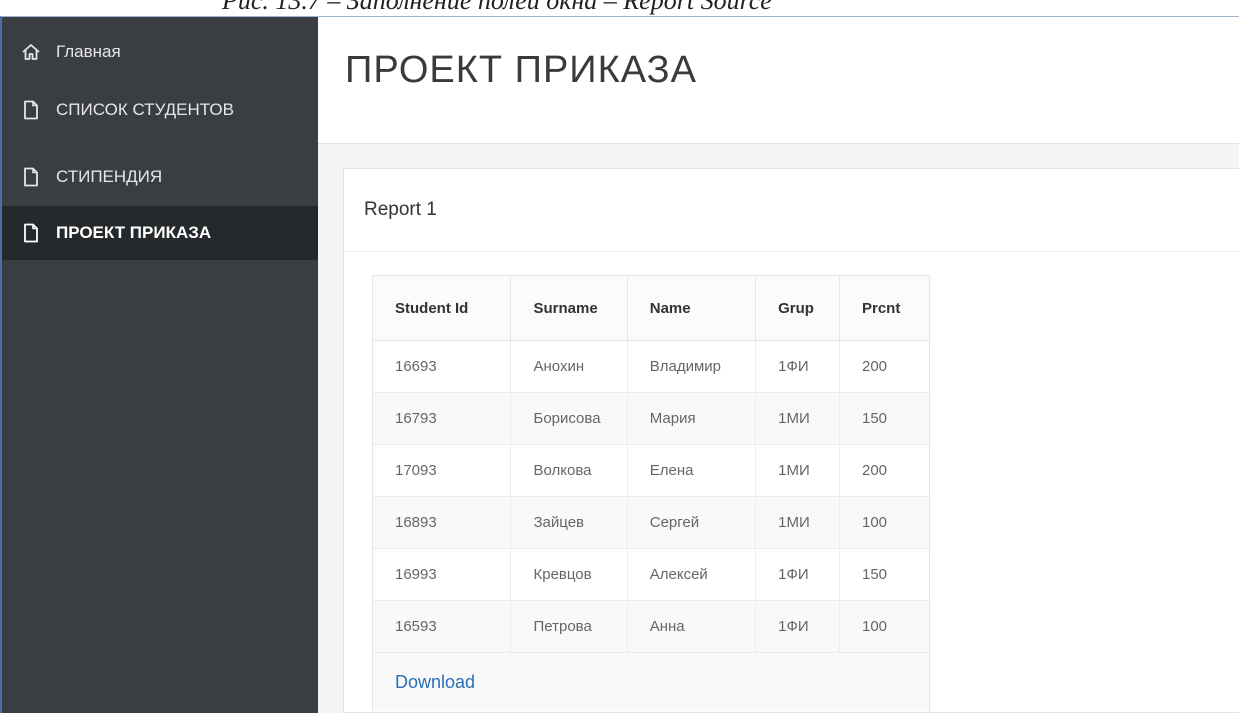  Describe the element at coordinates (692, 366) in the screenshot. I see `cell-name: Владимир` at that location.